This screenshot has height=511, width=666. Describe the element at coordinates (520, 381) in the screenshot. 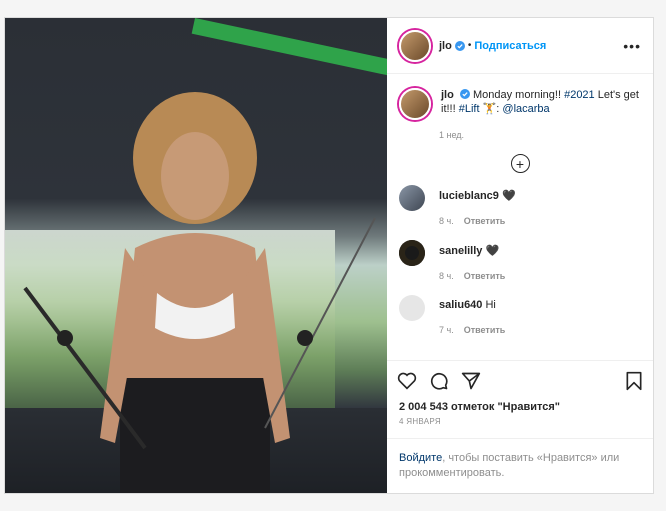

I see `action-bar` at that location.